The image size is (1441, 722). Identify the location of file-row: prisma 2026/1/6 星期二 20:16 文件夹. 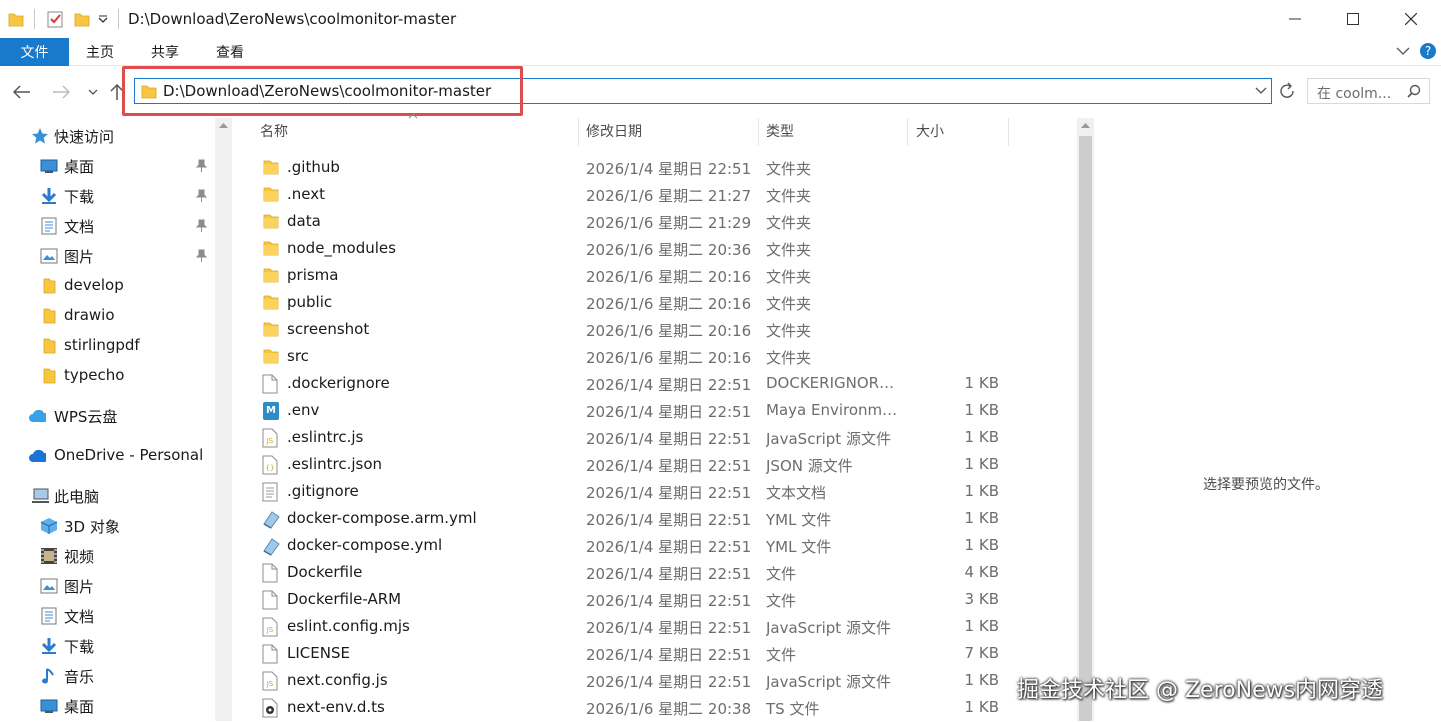
(654, 275).